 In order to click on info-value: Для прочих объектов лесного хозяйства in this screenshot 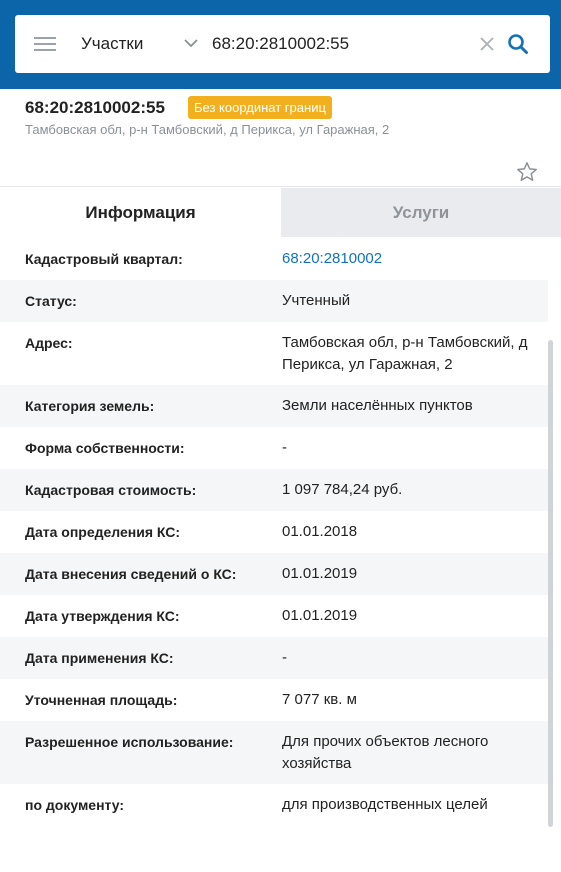, I will do `click(385, 752)`.